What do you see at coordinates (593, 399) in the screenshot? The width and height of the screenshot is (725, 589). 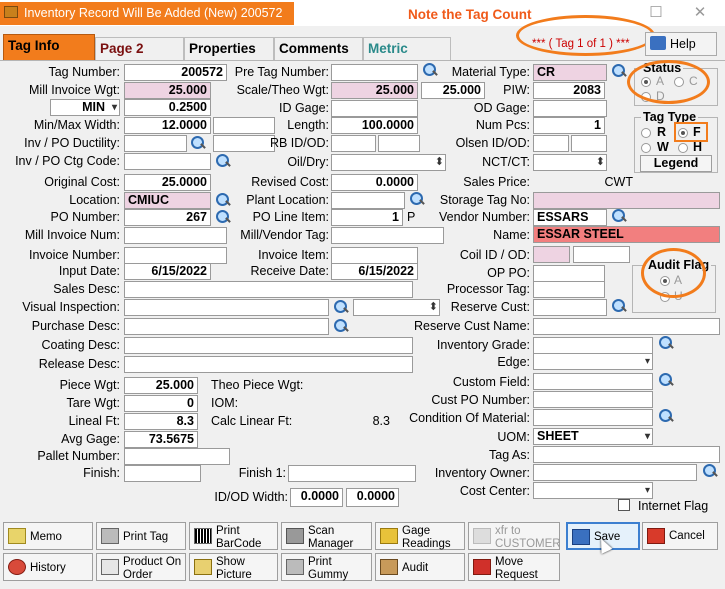 I see `cust-po-number-field` at bounding box center [593, 399].